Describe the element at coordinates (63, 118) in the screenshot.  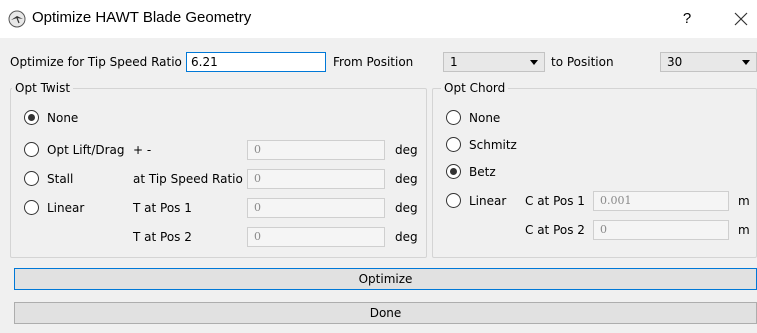
I see `twist-none-label: None` at that location.